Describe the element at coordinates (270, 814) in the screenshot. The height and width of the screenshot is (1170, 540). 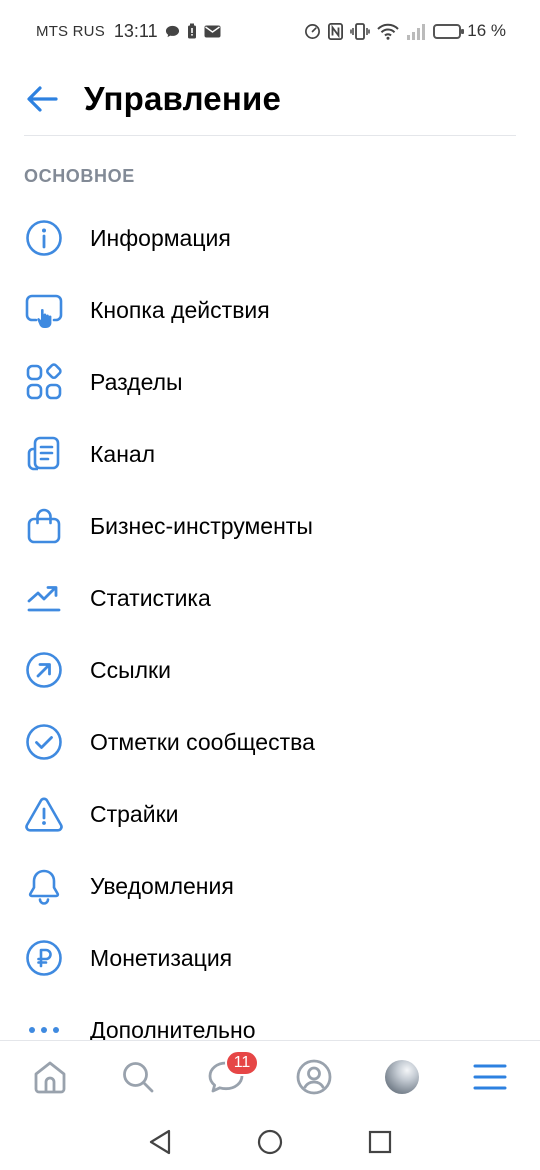
I see `menu-item-strikes: Страйки` at that location.